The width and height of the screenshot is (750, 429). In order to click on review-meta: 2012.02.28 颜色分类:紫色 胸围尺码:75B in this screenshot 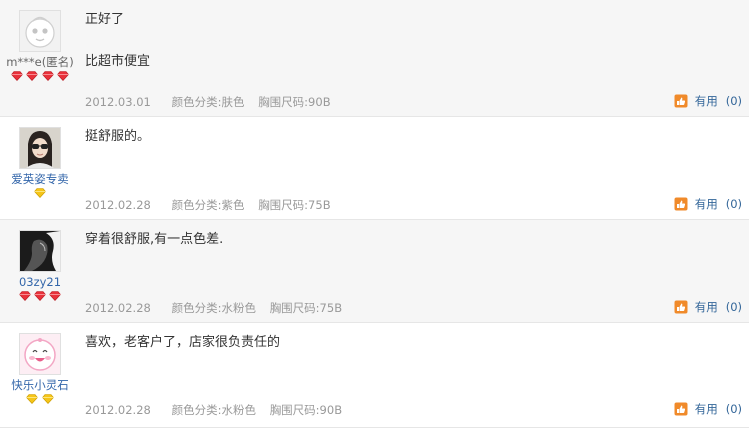, I will do `click(208, 205)`.